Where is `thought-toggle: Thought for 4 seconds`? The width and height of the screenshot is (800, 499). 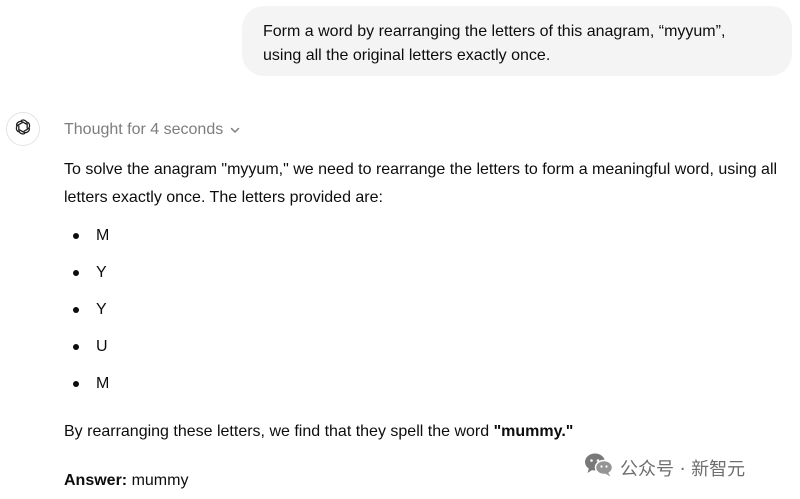
thought-toggle: Thought for 4 seconds is located at coordinates (152, 130).